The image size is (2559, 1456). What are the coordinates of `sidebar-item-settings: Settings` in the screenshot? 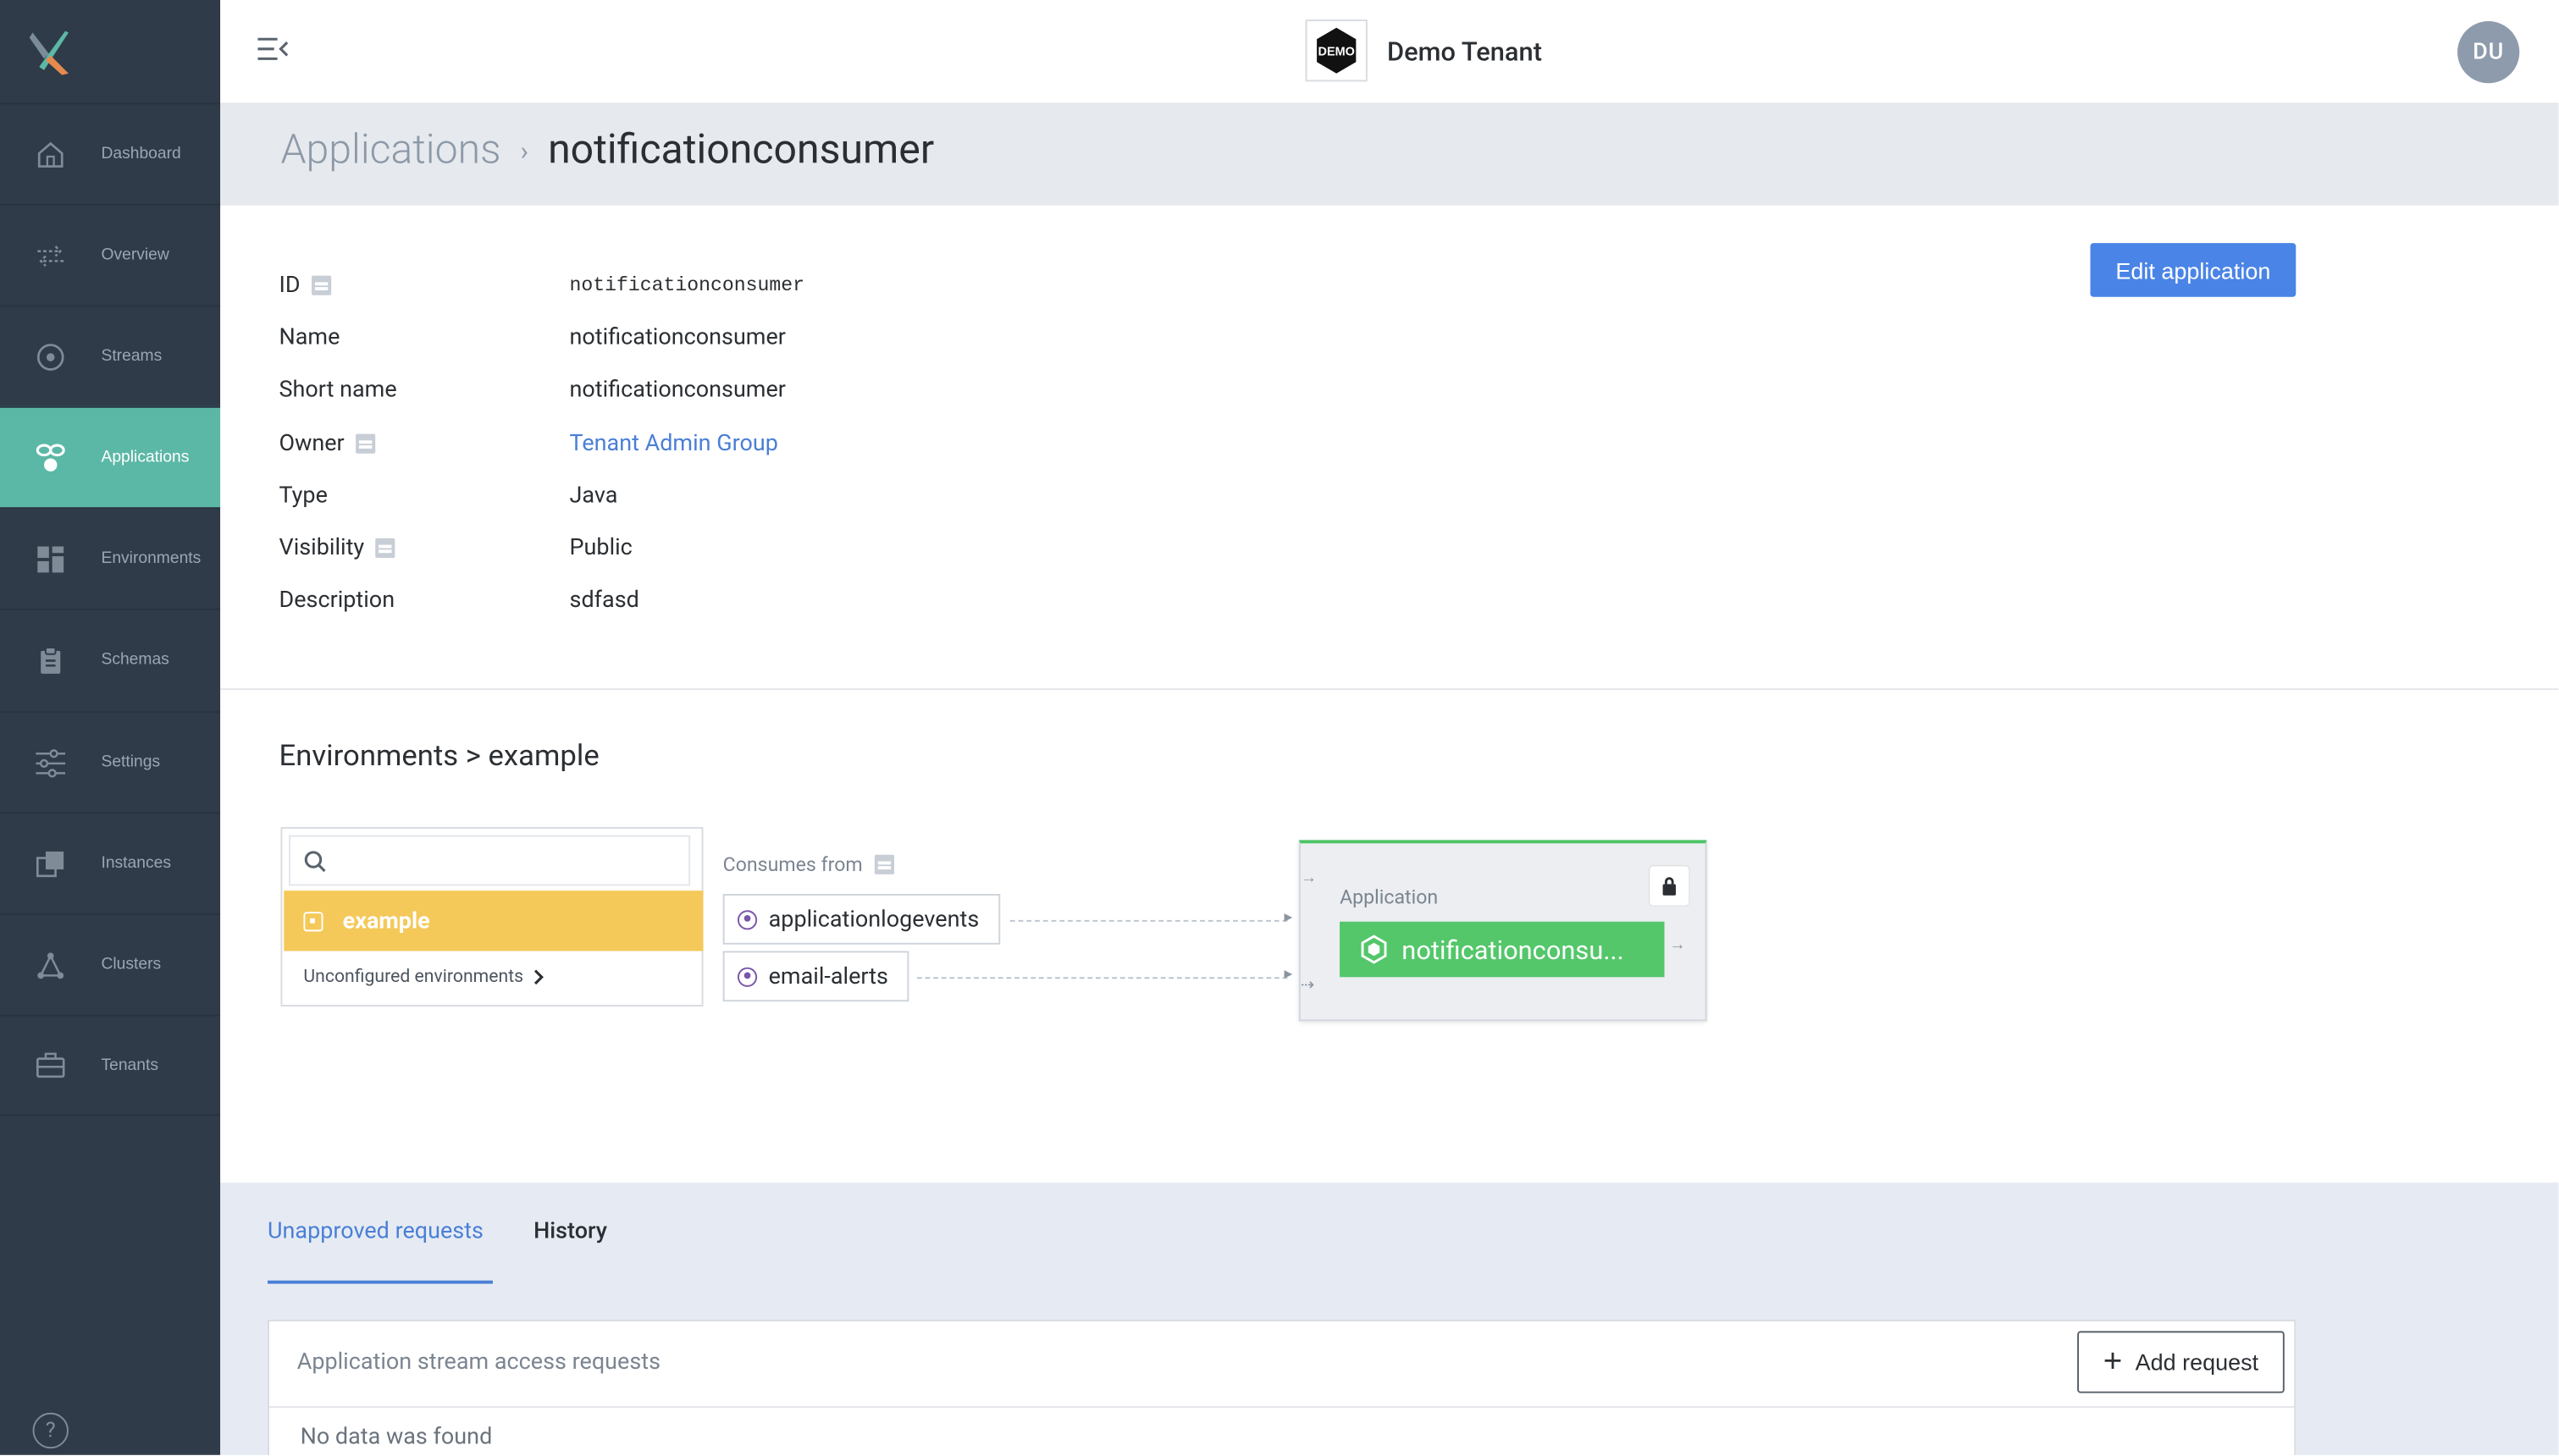 It's located at (111, 762).